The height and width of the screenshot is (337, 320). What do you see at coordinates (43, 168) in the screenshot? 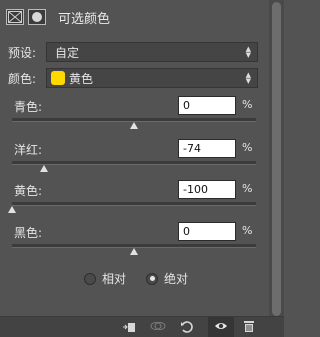
I see `magenta-slider-handle` at bounding box center [43, 168].